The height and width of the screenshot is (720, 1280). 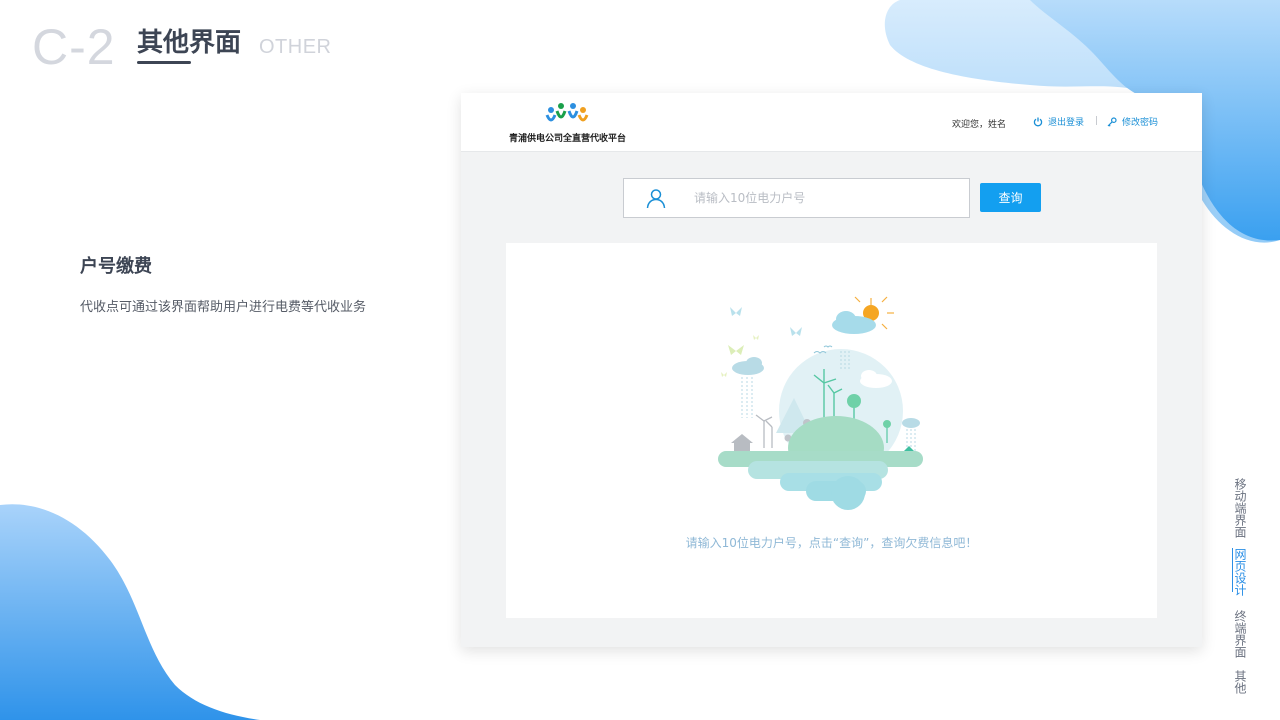 I want to click on power-icon, so click(x=1038, y=121).